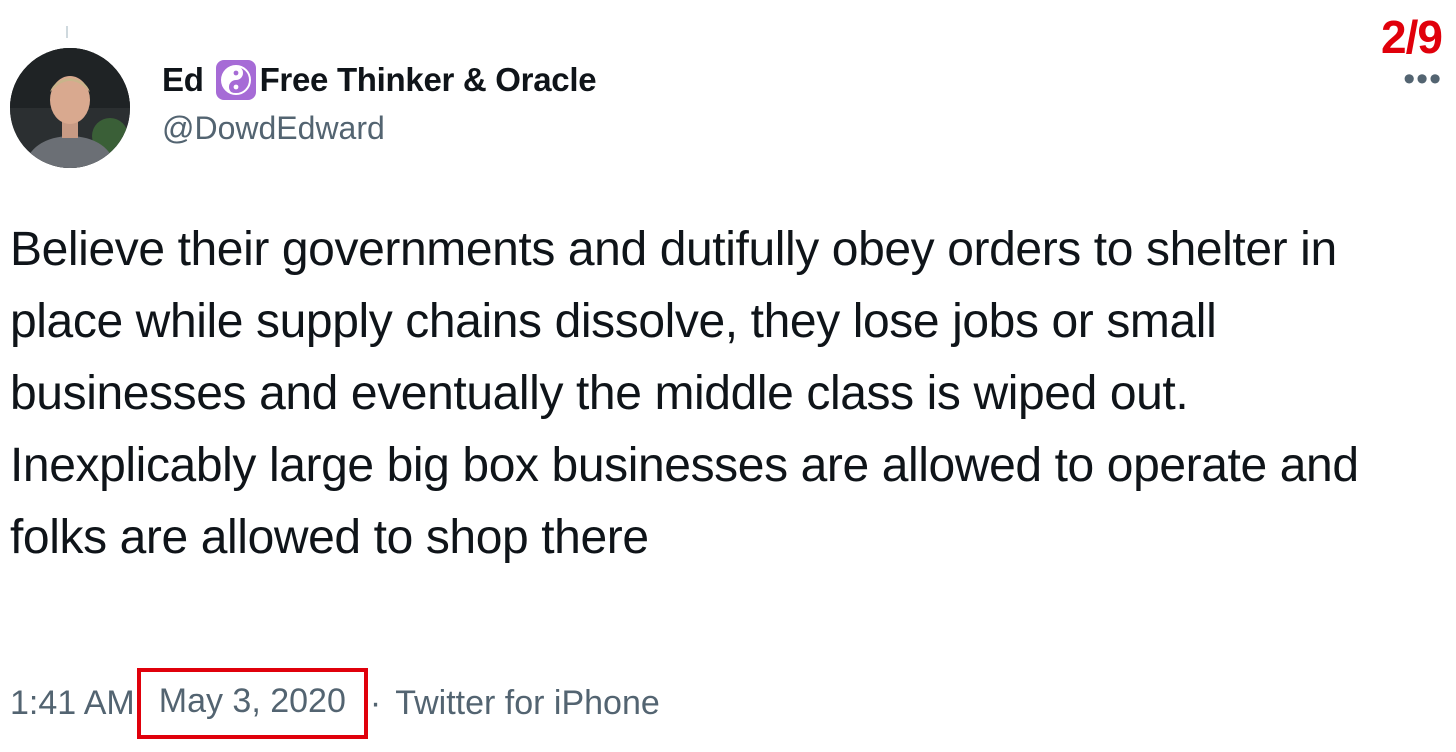 This screenshot has height=752, width=1456. I want to click on tweet-date-highlight: May 3, 2020, so click(252, 703).